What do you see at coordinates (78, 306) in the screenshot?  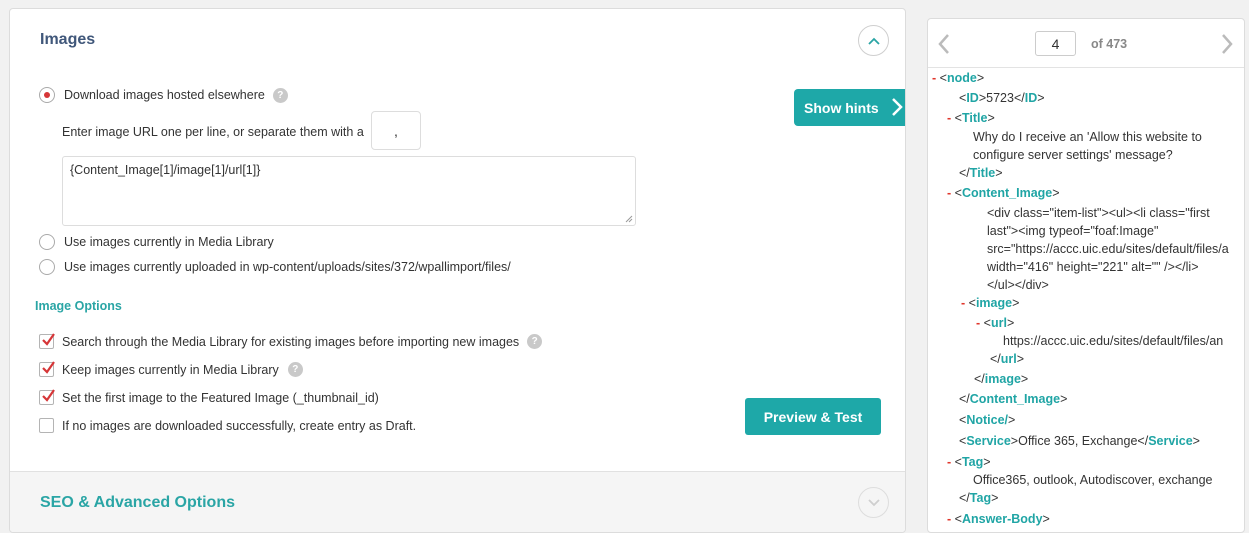 I see `image-options-title: Image Options` at bounding box center [78, 306].